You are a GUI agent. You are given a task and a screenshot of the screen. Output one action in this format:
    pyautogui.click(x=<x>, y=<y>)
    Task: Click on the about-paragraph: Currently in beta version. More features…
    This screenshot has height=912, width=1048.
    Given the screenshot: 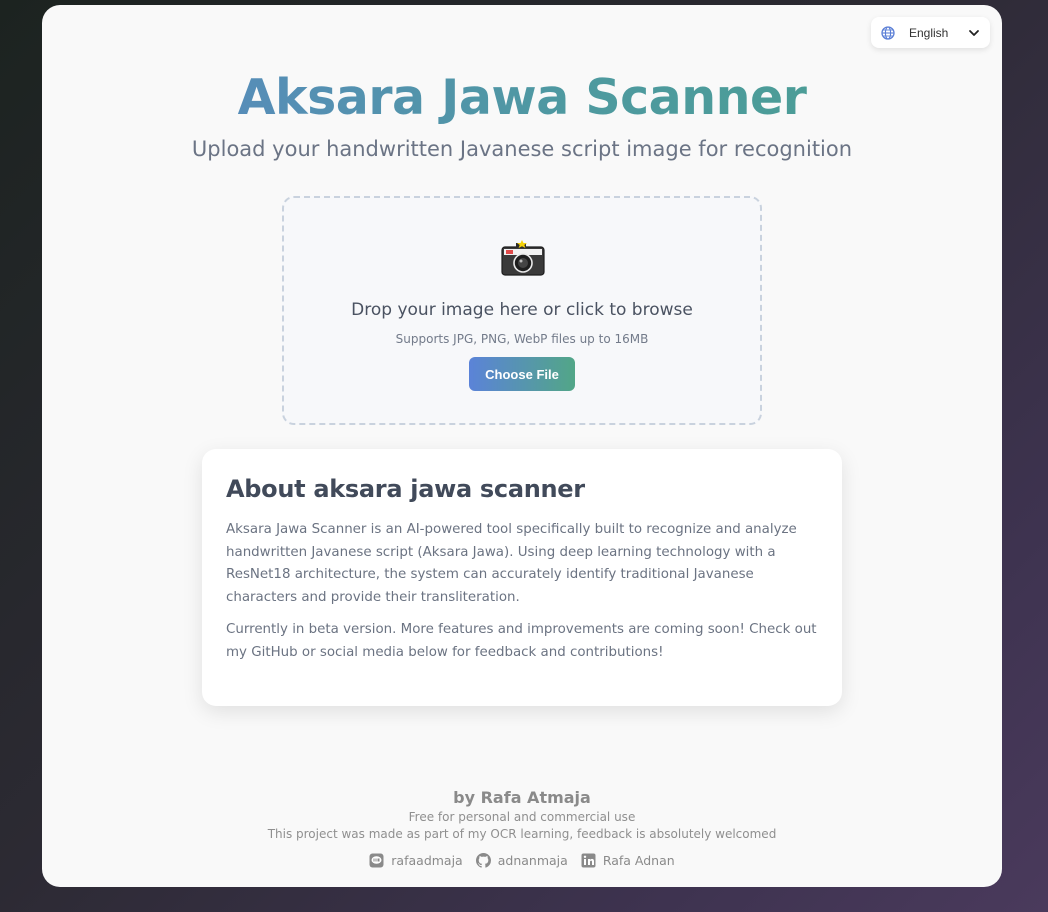 What is the action you would take?
    pyautogui.click(x=521, y=641)
    